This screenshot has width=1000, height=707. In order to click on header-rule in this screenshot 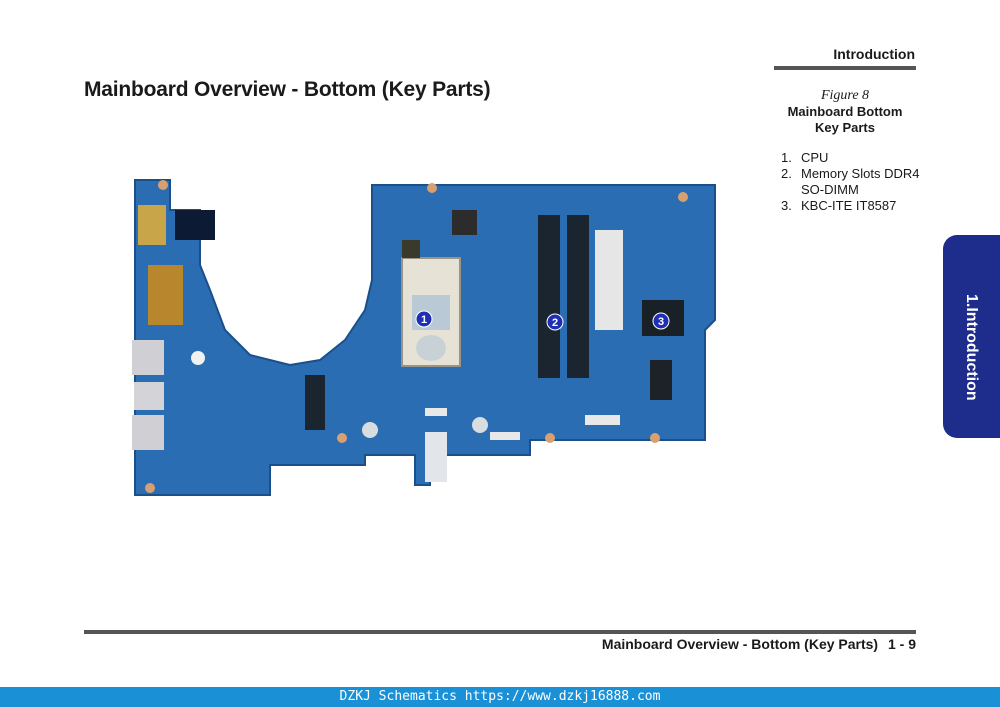, I will do `click(845, 68)`.